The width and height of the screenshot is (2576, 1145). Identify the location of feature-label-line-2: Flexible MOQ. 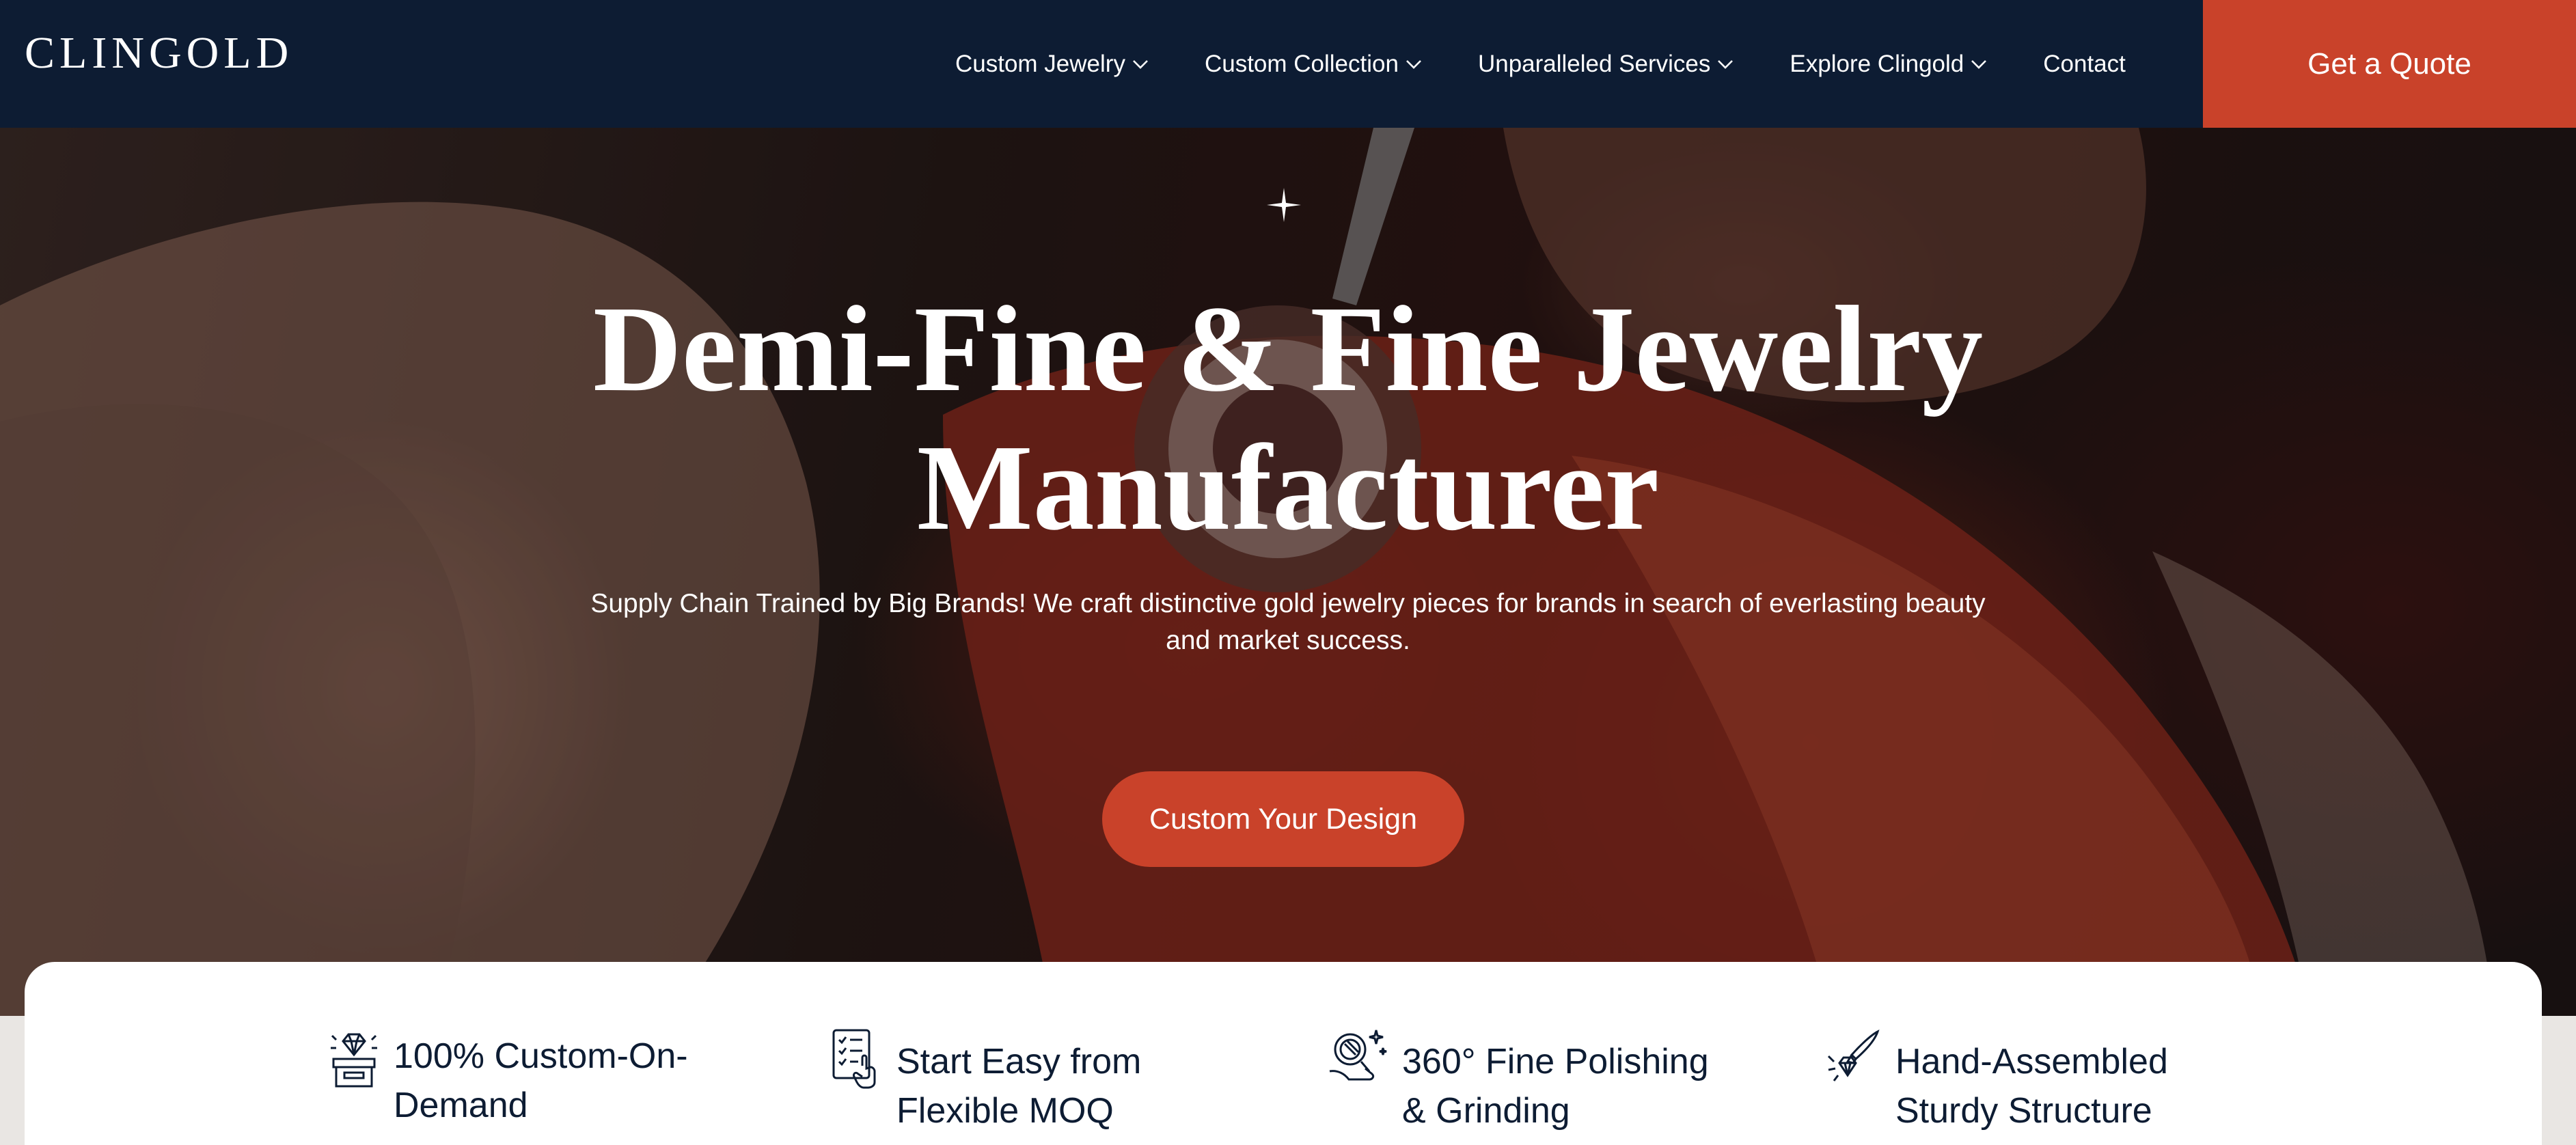
(1005, 1111).